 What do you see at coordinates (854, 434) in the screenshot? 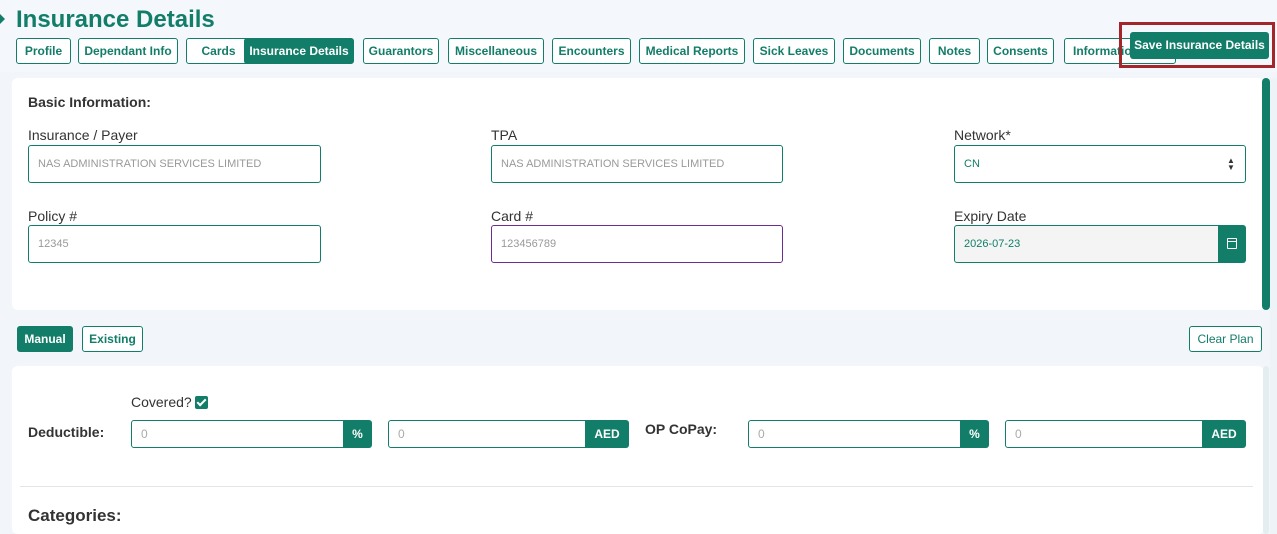
I see `opcopay-percent-input: 0` at bounding box center [854, 434].